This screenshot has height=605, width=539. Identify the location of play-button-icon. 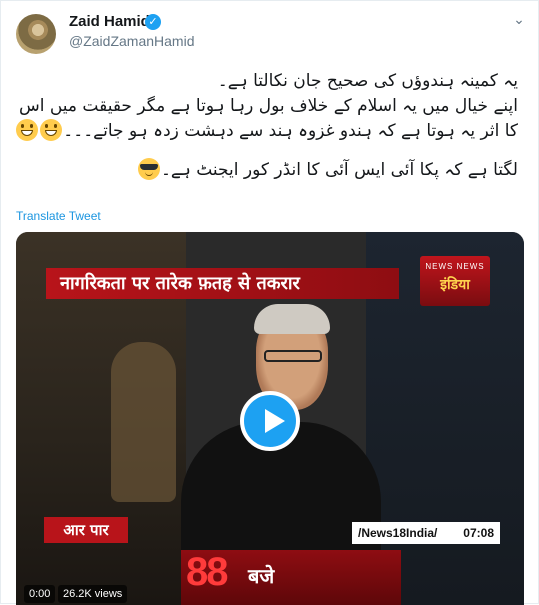
(270, 421).